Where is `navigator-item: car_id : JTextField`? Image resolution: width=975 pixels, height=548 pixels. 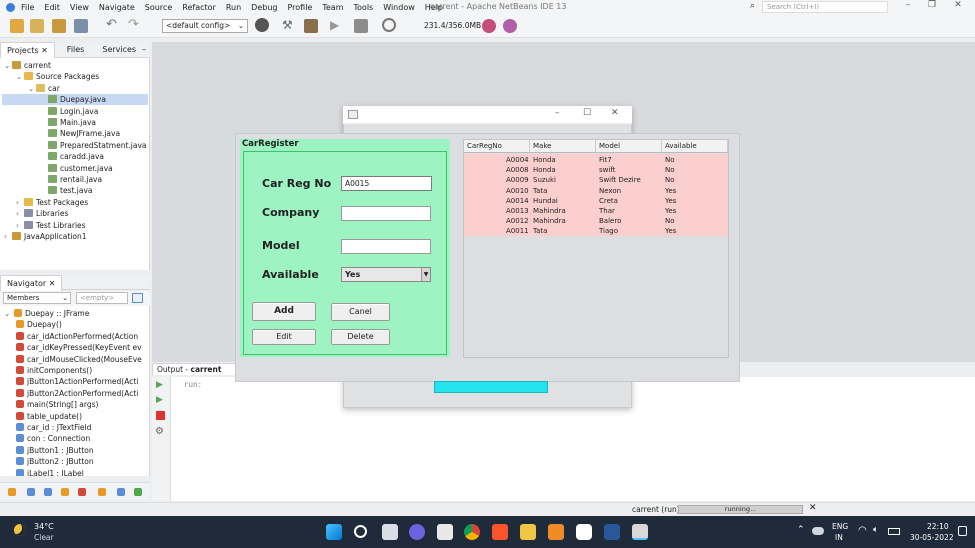 navigator-item: car_id : JTextField is located at coordinates (53, 427).